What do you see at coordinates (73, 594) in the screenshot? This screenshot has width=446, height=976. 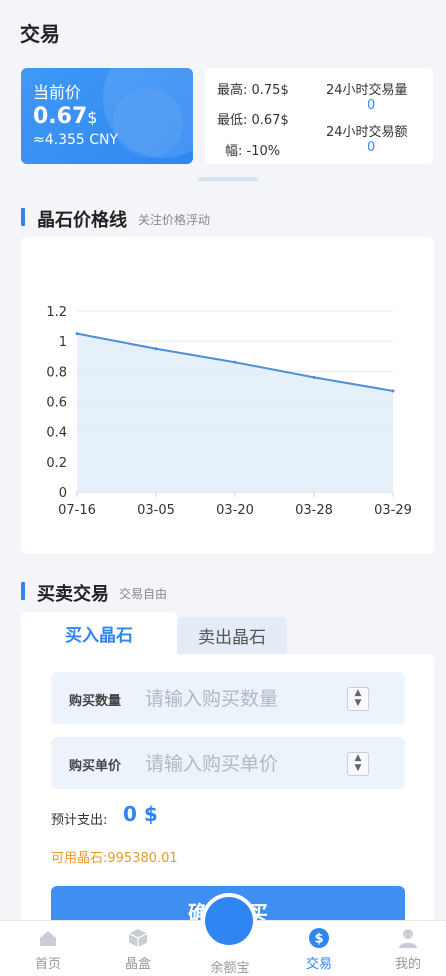 I see `trade-section-title: 买卖交易` at bounding box center [73, 594].